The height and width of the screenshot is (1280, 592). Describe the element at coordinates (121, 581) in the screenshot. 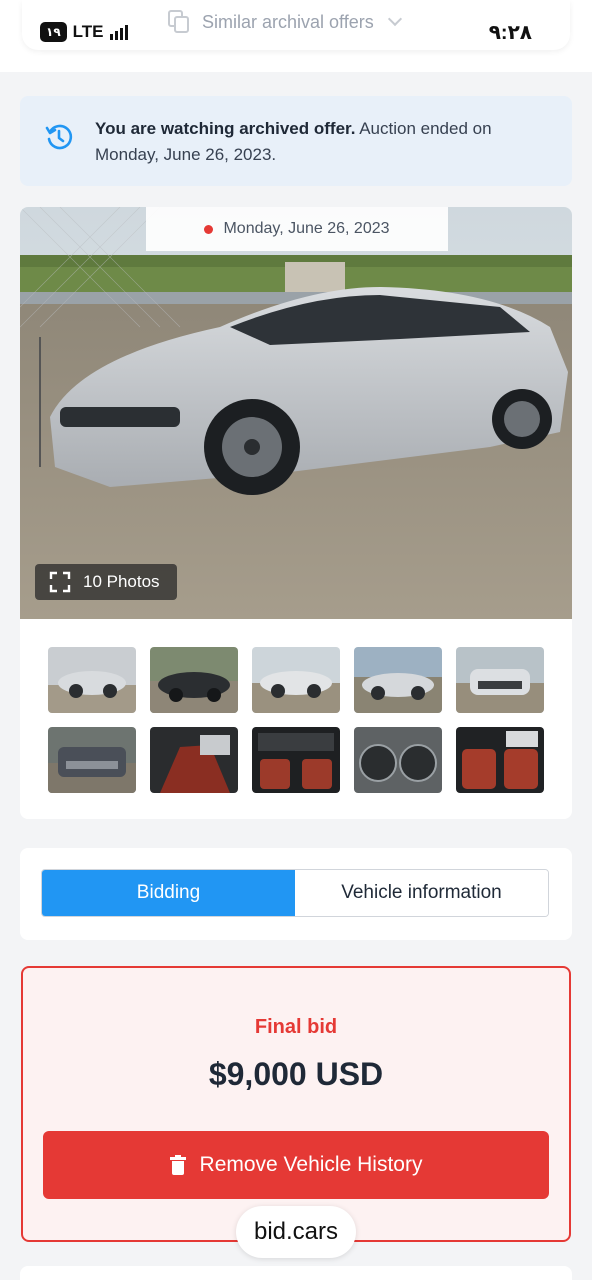

I see `photos-count-label: 10 Photos` at that location.